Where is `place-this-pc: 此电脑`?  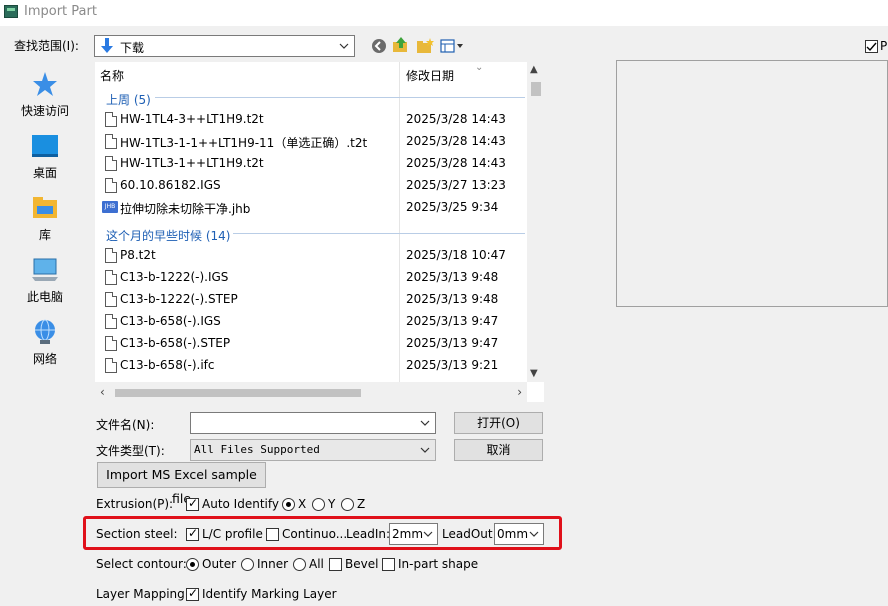
place-this-pc: 此电脑 is located at coordinates (45, 280).